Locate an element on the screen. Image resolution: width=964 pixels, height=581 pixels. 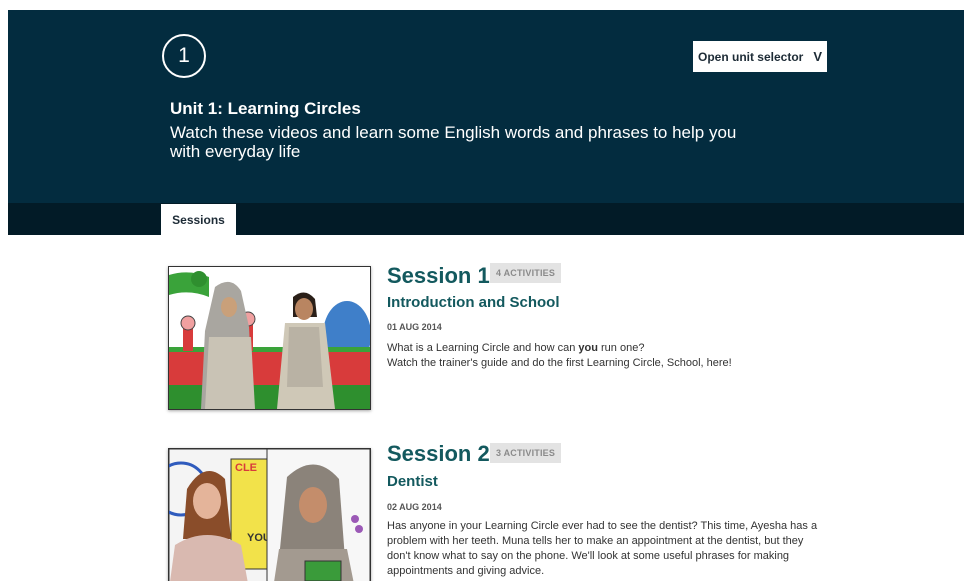
unit-title: Unit 1: Learning Circles is located at coordinates (265, 108).